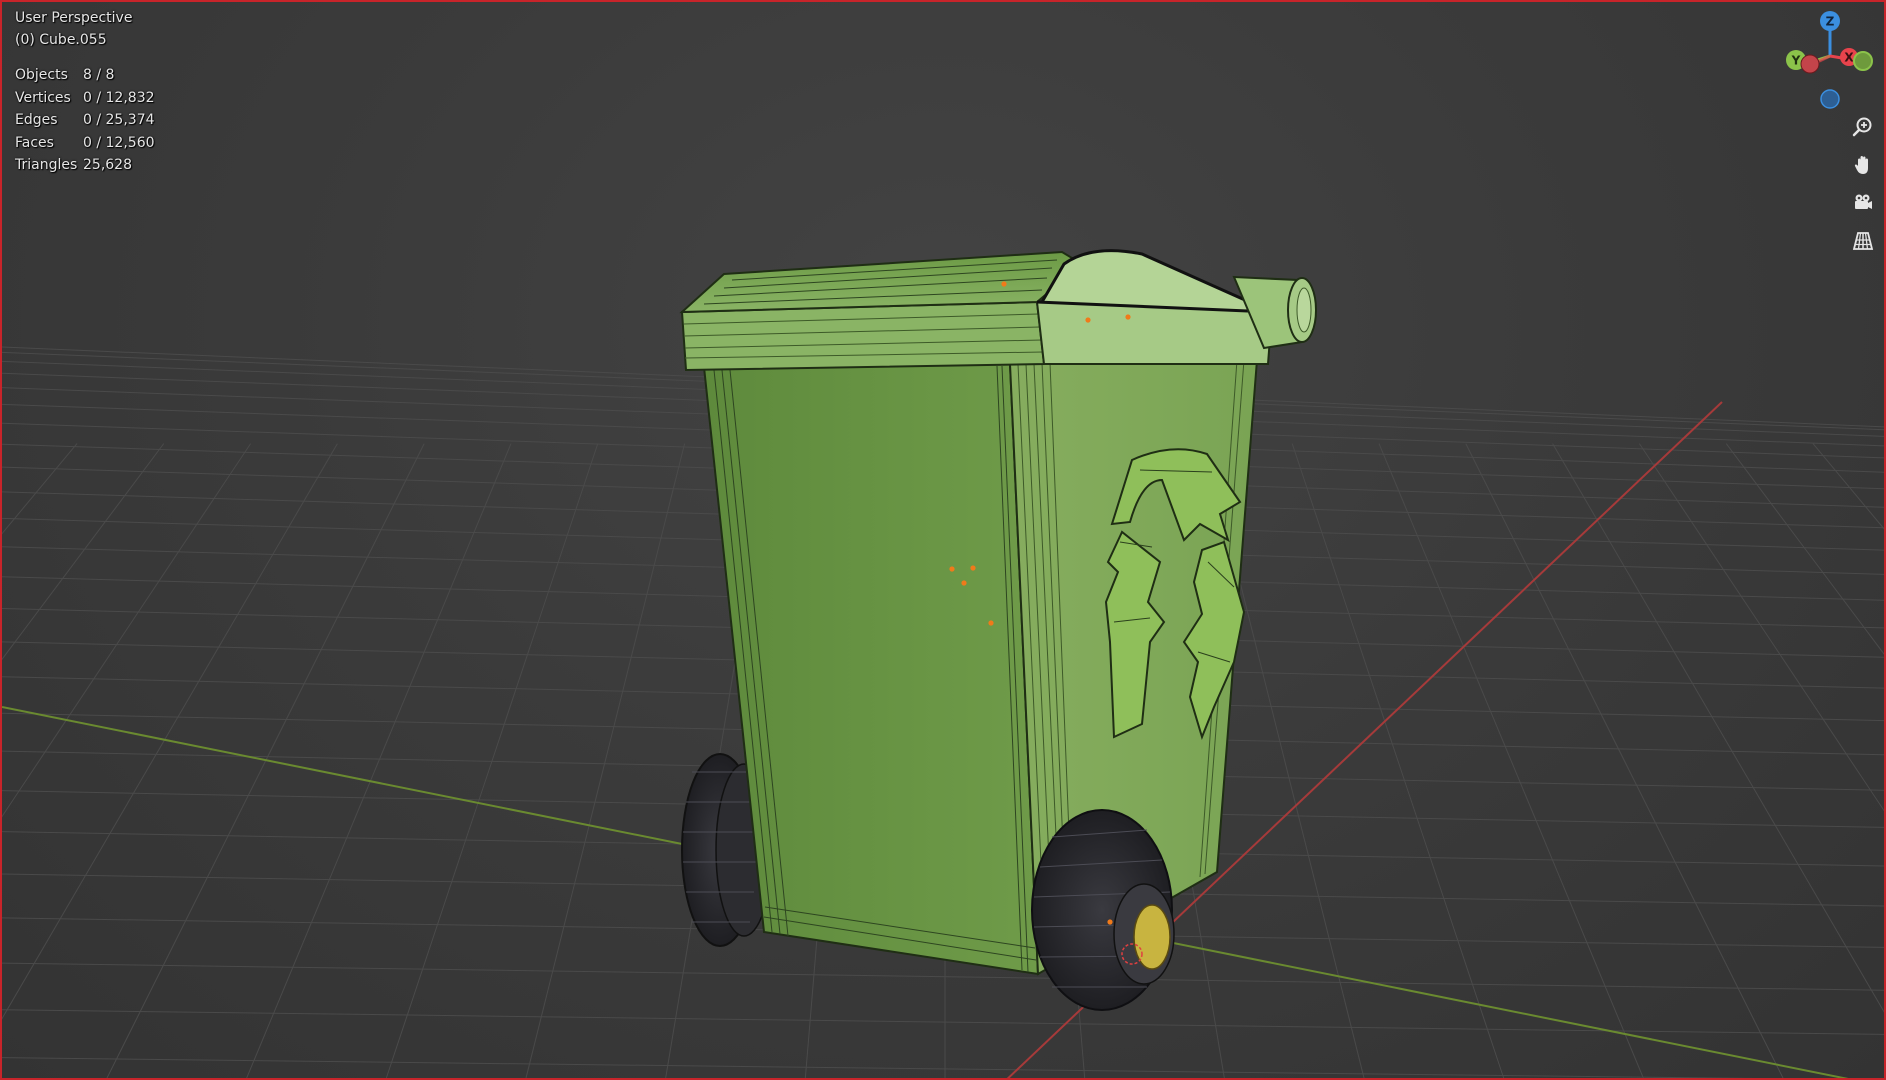 The height and width of the screenshot is (1080, 1886). What do you see at coordinates (61, 40) in the screenshot?
I see `active-object-name: (0) Cube.055` at bounding box center [61, 40].